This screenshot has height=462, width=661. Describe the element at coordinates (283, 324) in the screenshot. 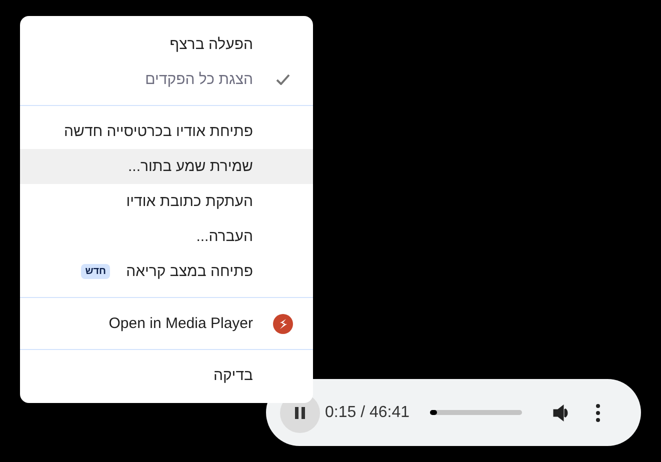

I see `app-icon` at that location.